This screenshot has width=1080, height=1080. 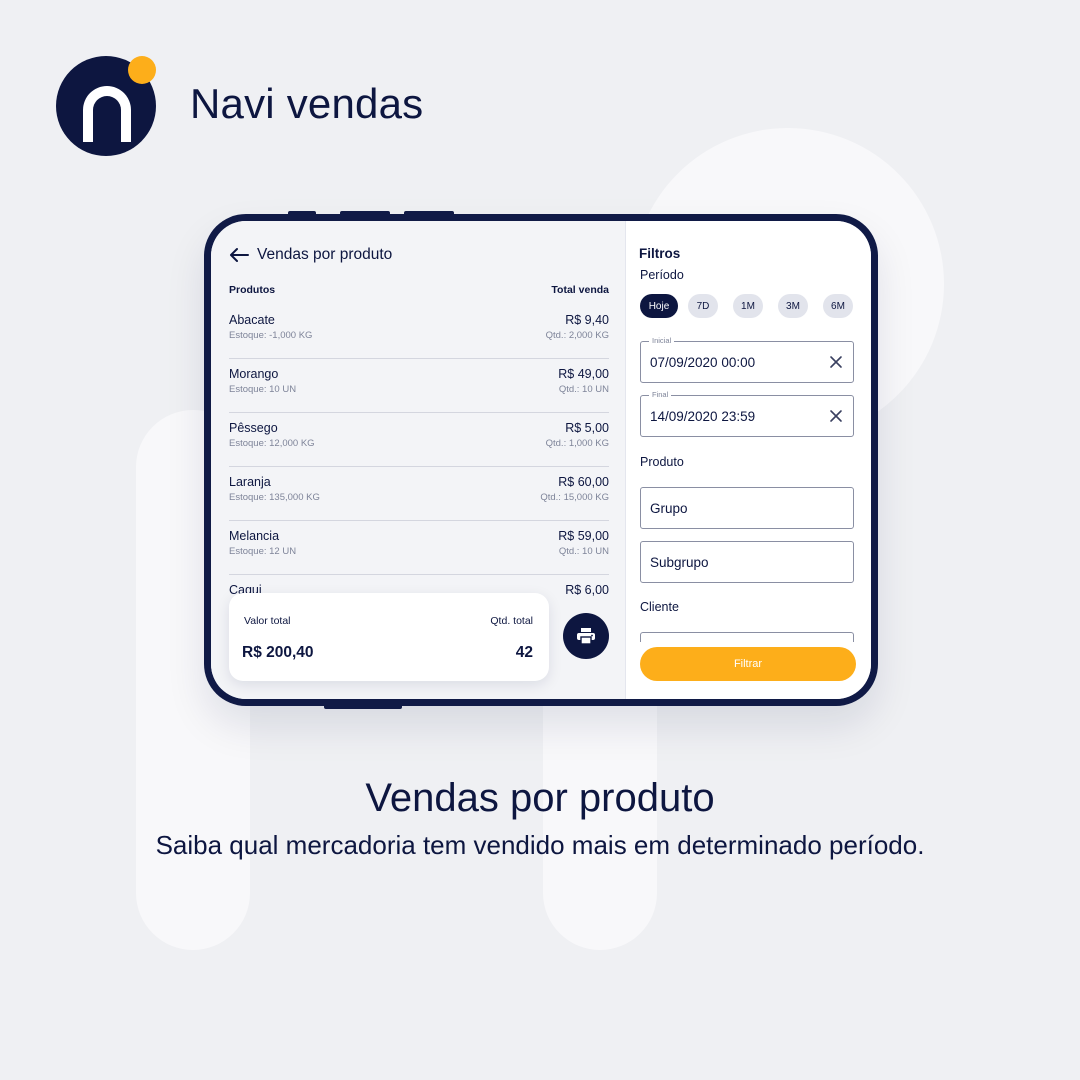 I want to click on product-stock: Estoque: 12,000 KG, so click(x=272, y=443).